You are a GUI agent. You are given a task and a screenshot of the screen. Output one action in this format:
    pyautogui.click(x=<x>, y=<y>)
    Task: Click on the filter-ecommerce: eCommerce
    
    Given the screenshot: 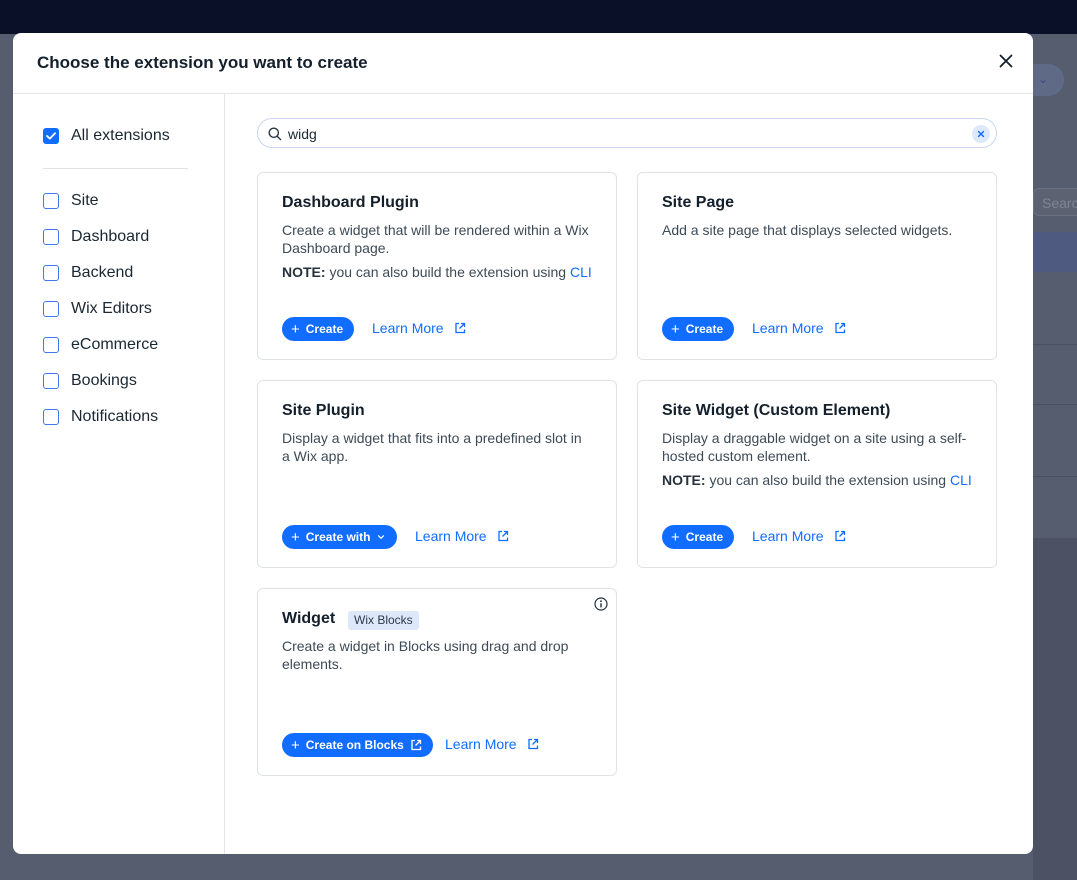 What is the action you would take?
    pyautogui.click(x=100, y=345)
    